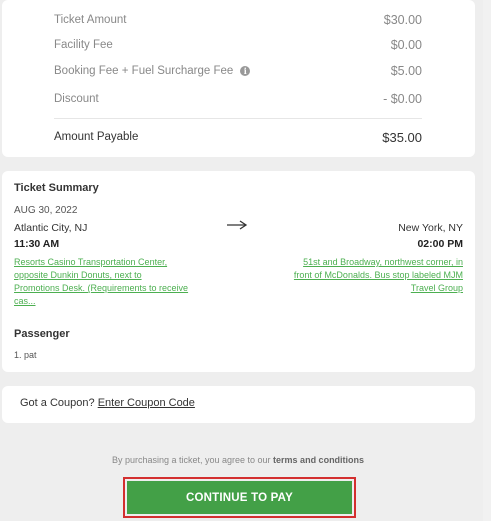 This screenshot has width=491, height=521. Describe the element at coordinates (378, 275) in the screenshot. I see `location-line: front of McDonalds. Bus stop labeled MJM` at that location.